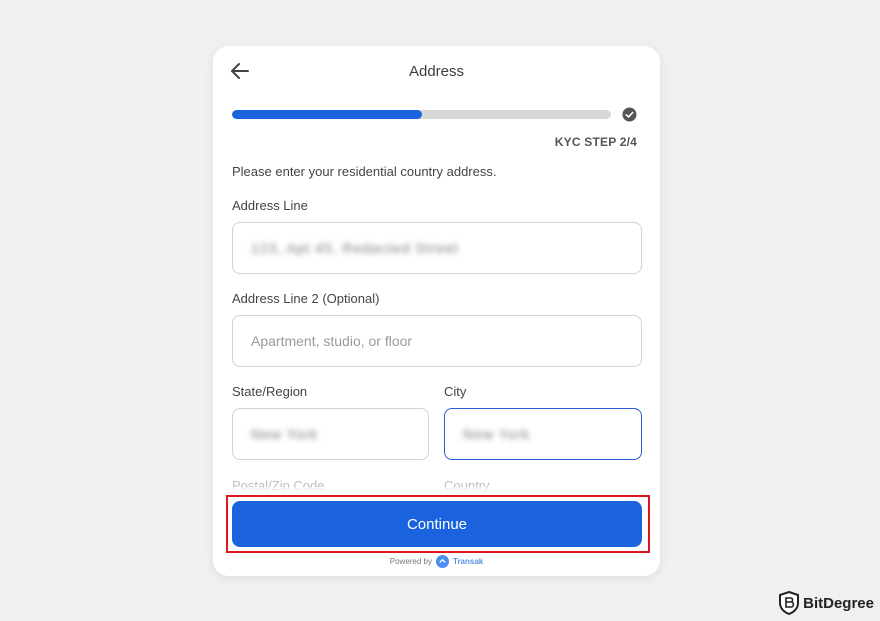 The image size is (880, 621). What do you see at coordinates (436, 71) in the screenshot?
I see `page-title: Address` at bounding box center [436, 71].